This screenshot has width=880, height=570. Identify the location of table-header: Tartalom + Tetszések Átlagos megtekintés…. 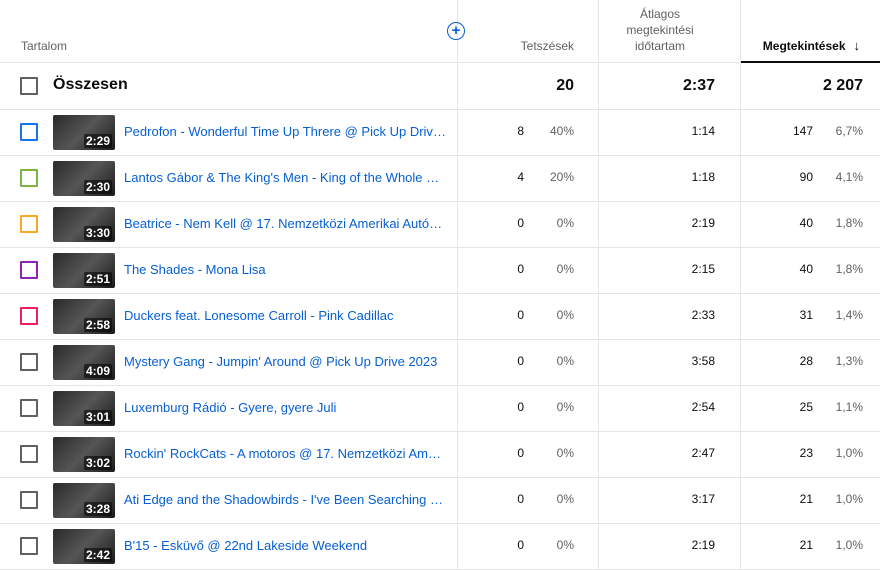
(440, 31).